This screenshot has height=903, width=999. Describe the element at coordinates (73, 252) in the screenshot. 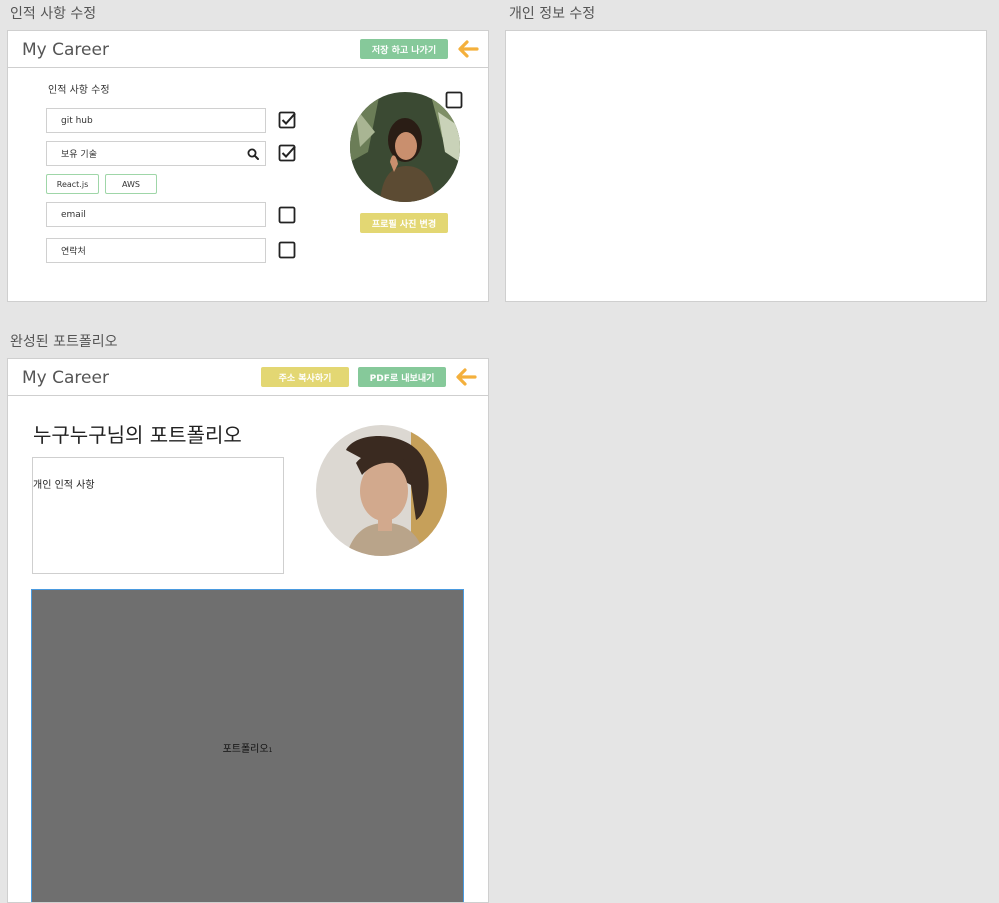

I see `phone-field-value: 연락처` at that location.